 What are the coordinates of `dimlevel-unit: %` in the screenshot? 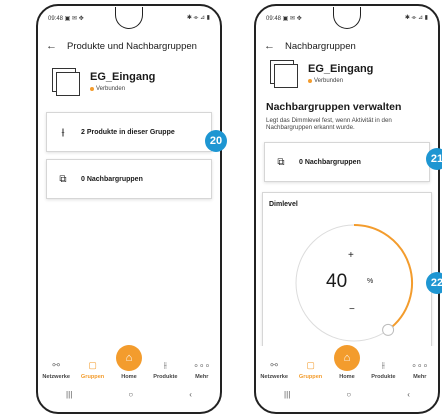 It's located at (370, 281).